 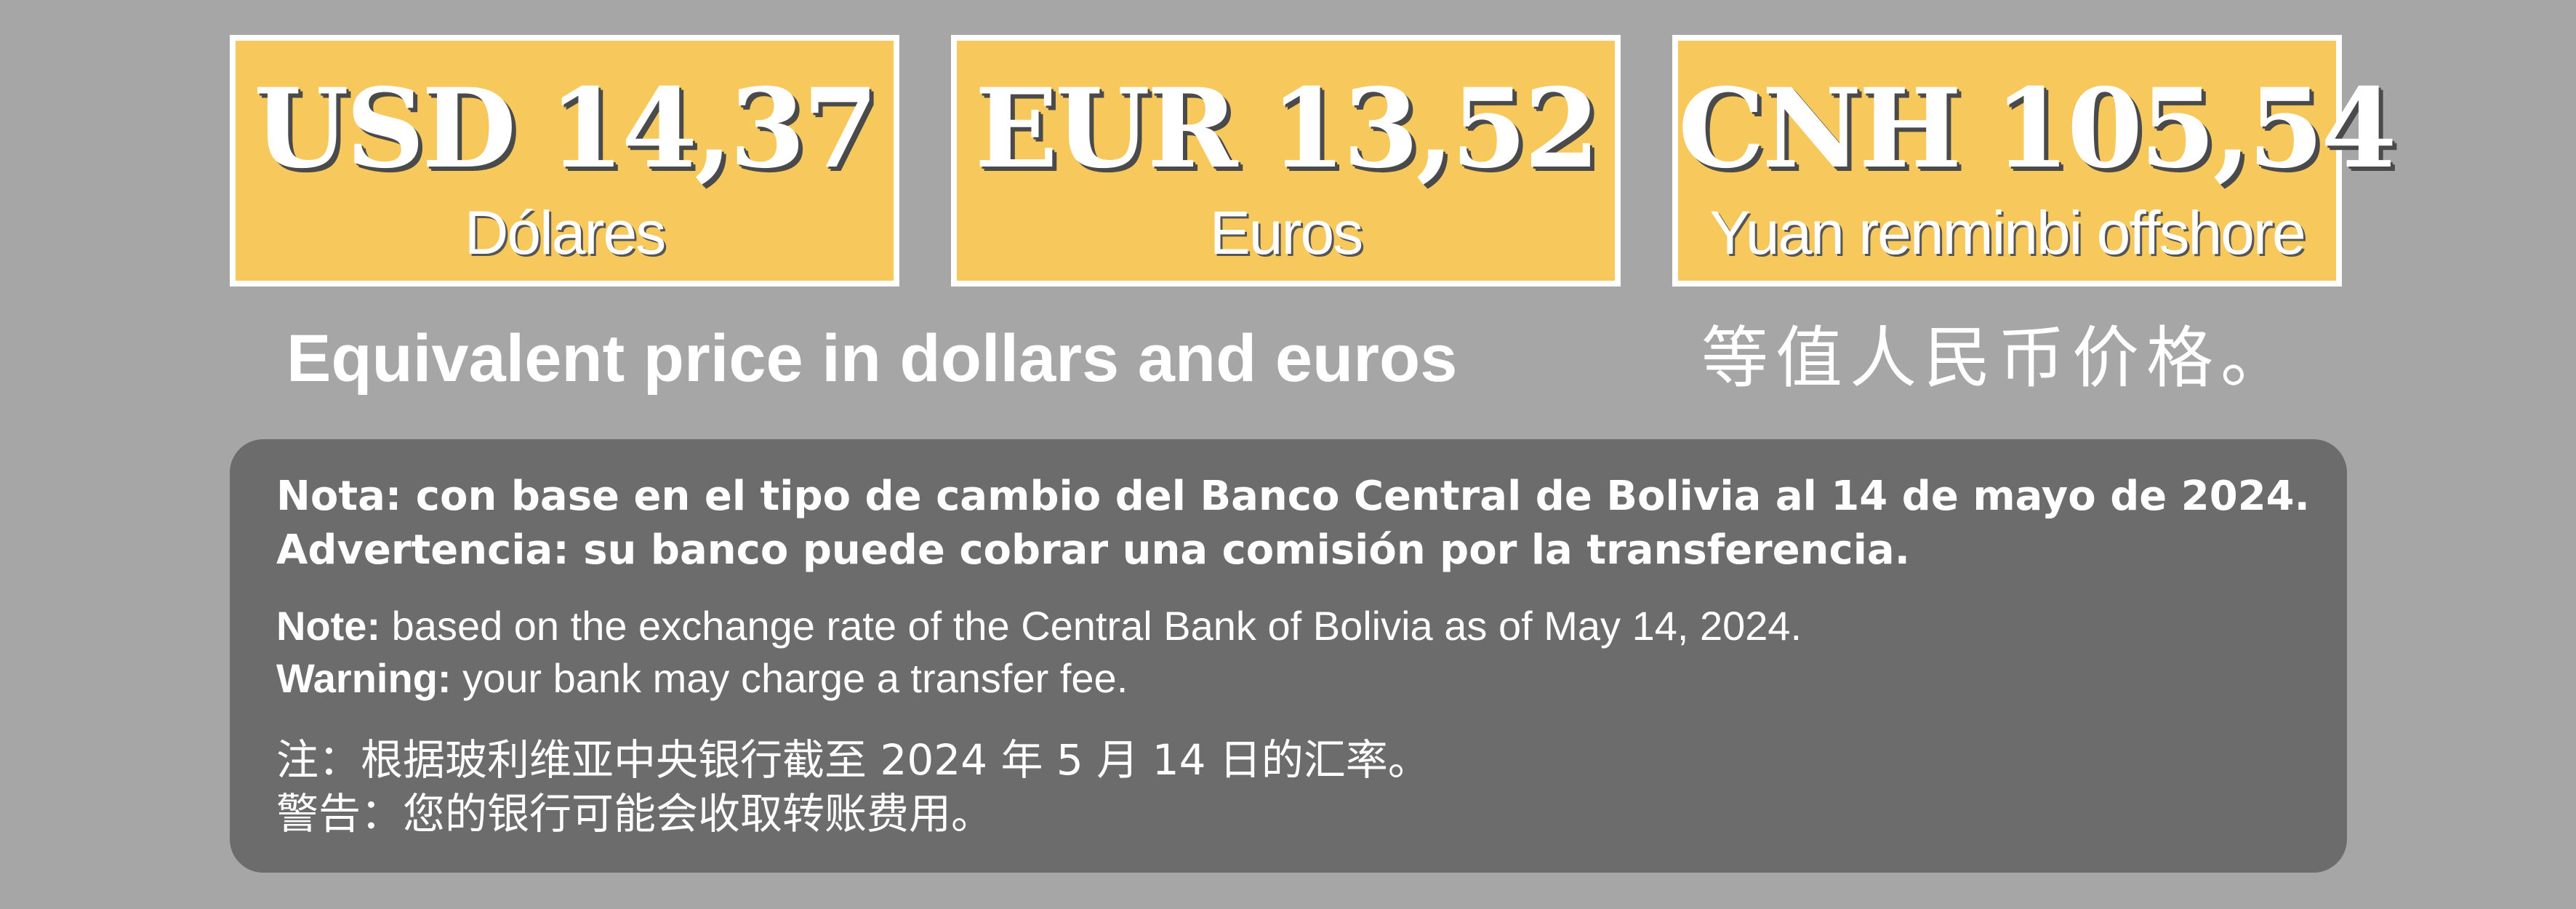 What do you see at coordinates (853, 760) in the screenshot?
I see `note-chinese: 注：根据玻利维亚中央银行截至 2024 年 5 月 14 日的汇率。` at bounding box center [853, 760].